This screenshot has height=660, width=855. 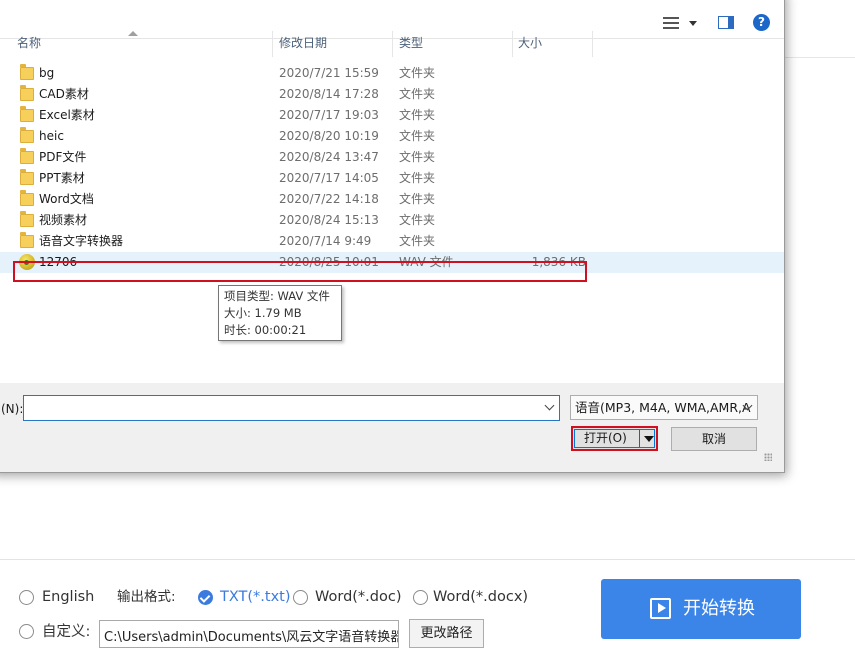 I want to click on file-tooltip: 项目类型: WAV 文件 大小: 1.79 MB 时长: 00:00:21, so click(x=280, y=313).